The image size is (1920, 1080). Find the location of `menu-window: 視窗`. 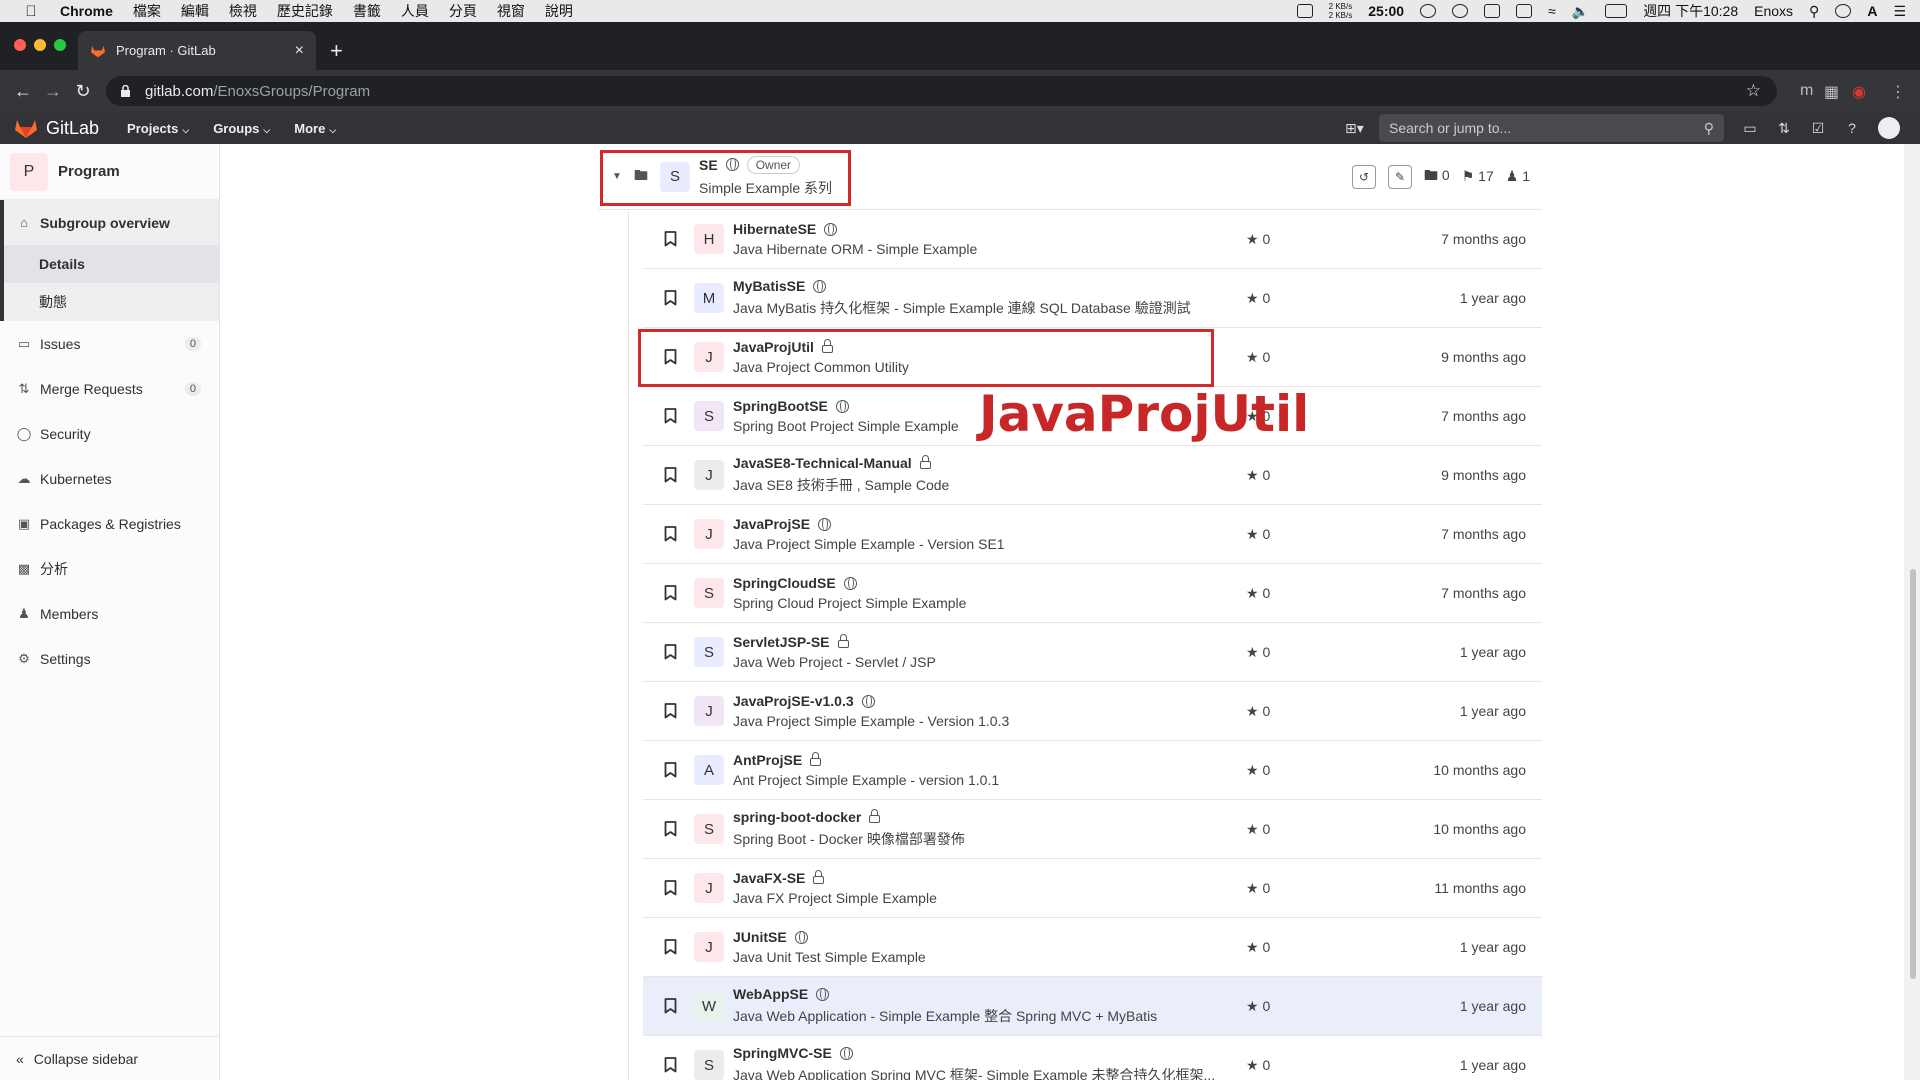

menu-window: 視窗 is located at coordinates (511, 11).